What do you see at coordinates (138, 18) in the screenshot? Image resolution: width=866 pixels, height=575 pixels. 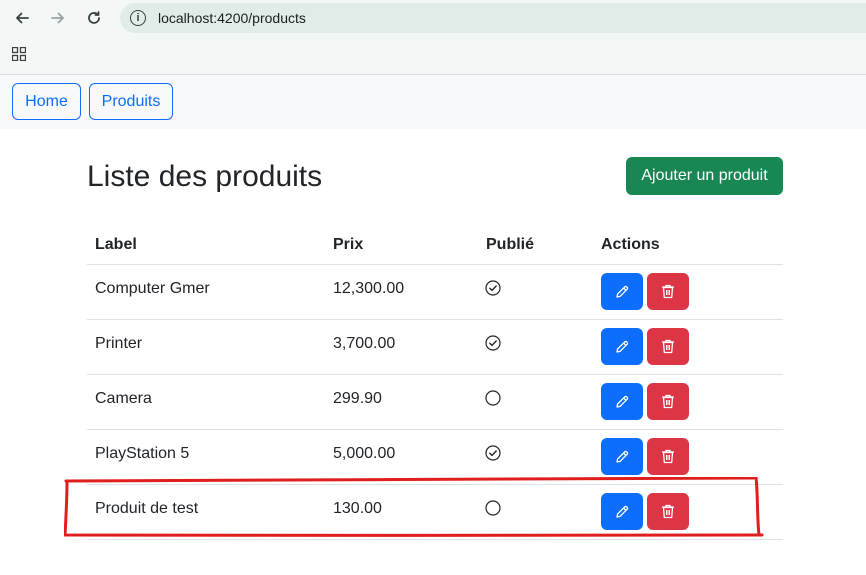 I see `site-info-icon: i` at bounding box center [138, 18].